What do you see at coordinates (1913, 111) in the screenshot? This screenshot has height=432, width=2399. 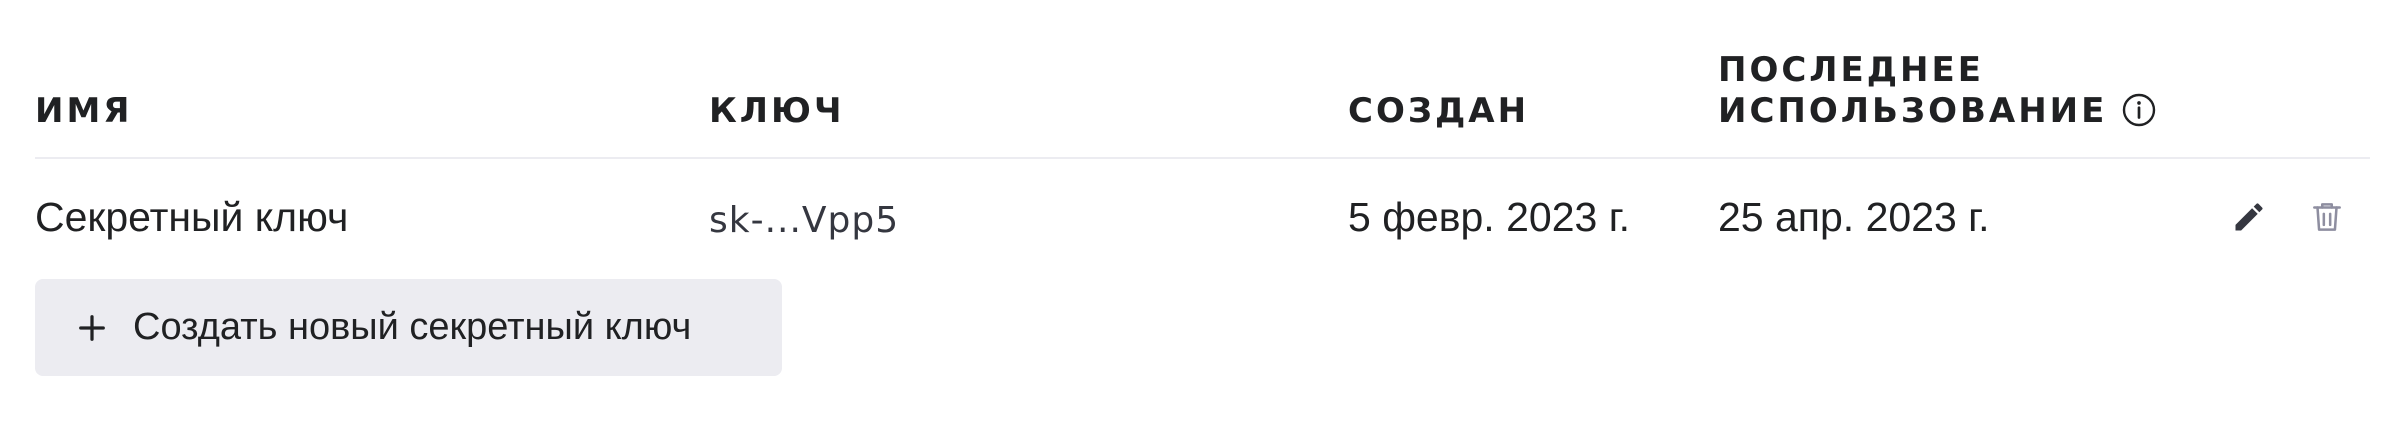 I see `column-header-last-used-line2-text: ИСПОЛЬЗОВАНИЕ` at bounding box center [1913, 111].